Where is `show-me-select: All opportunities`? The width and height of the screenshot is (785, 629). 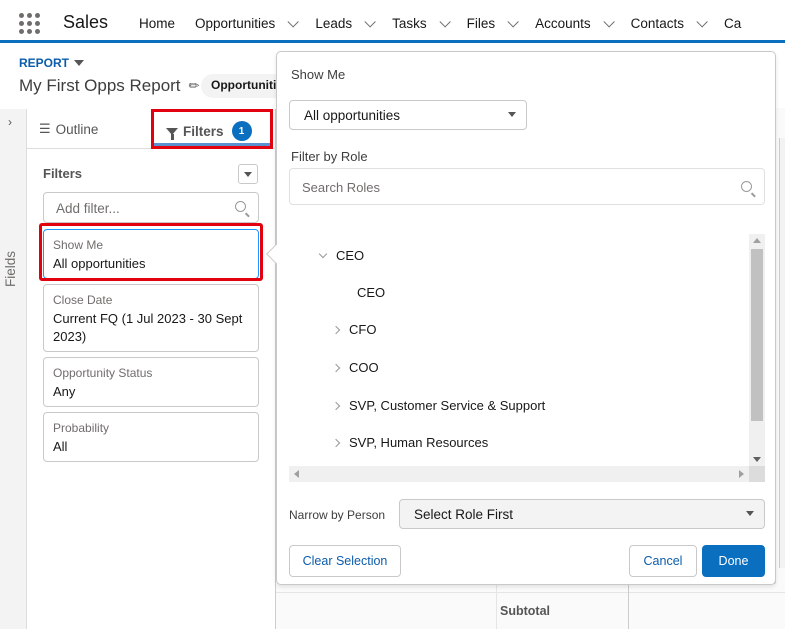
show-me-select: All opportunities is located at coordinates (408, 115).